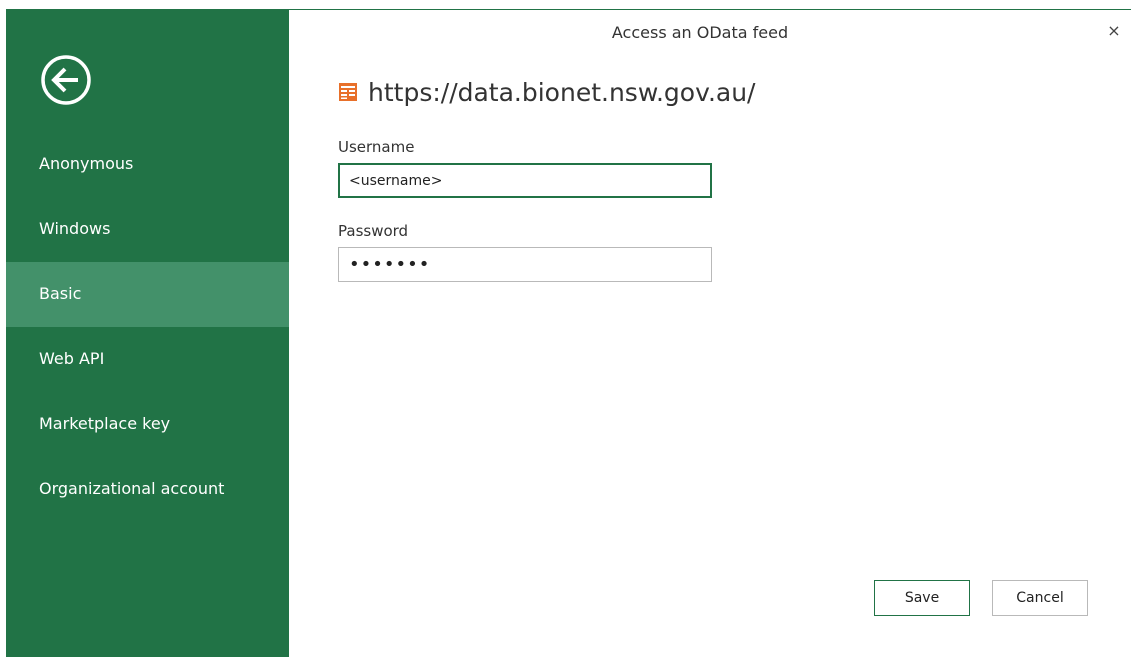  I want to click on save-button: Save, so click(922, 598).